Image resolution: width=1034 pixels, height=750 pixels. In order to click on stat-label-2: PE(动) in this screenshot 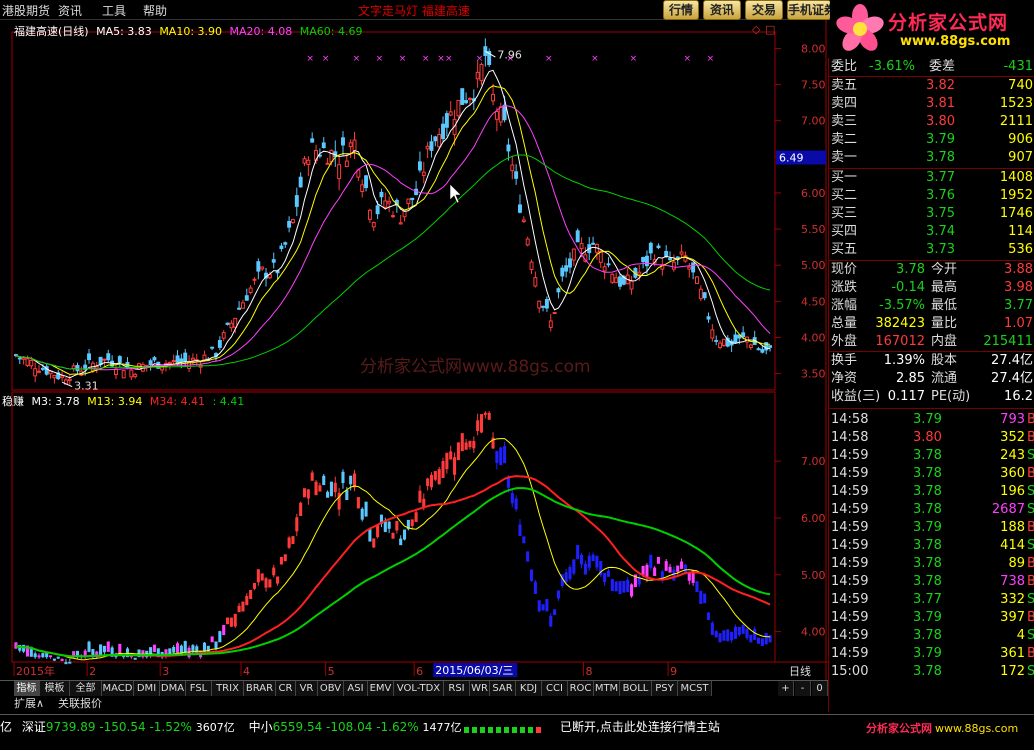, I will do `click(951, 396)`.